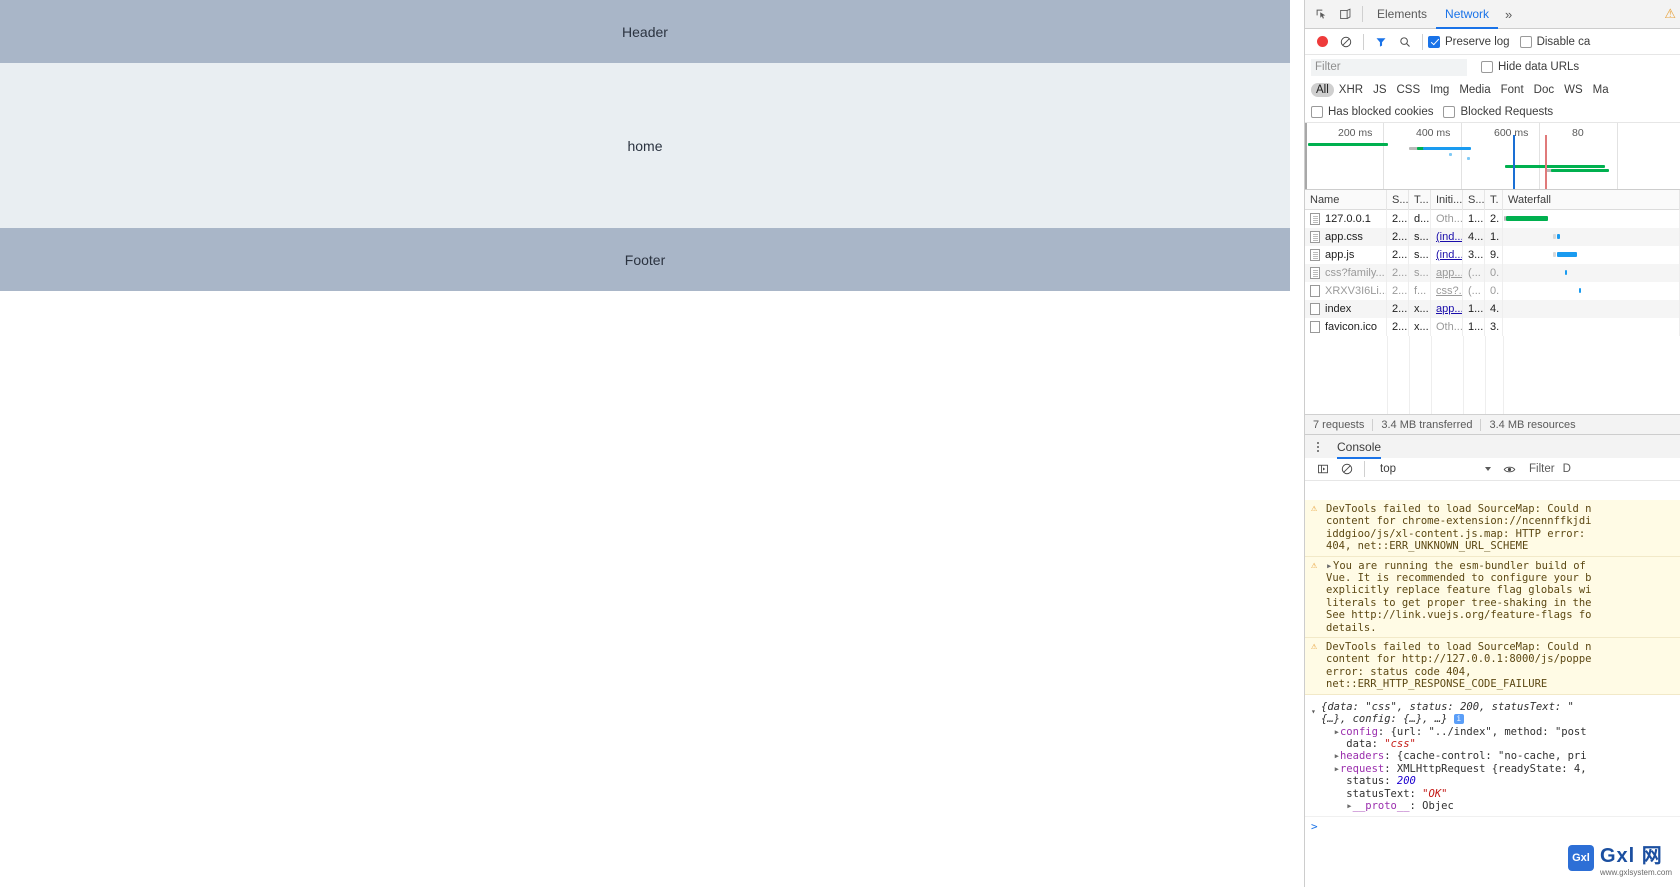  What do you see at coordinates (1389, 67) in the screenshot?
I see `filter-input` at bounding box center [1389, 67].